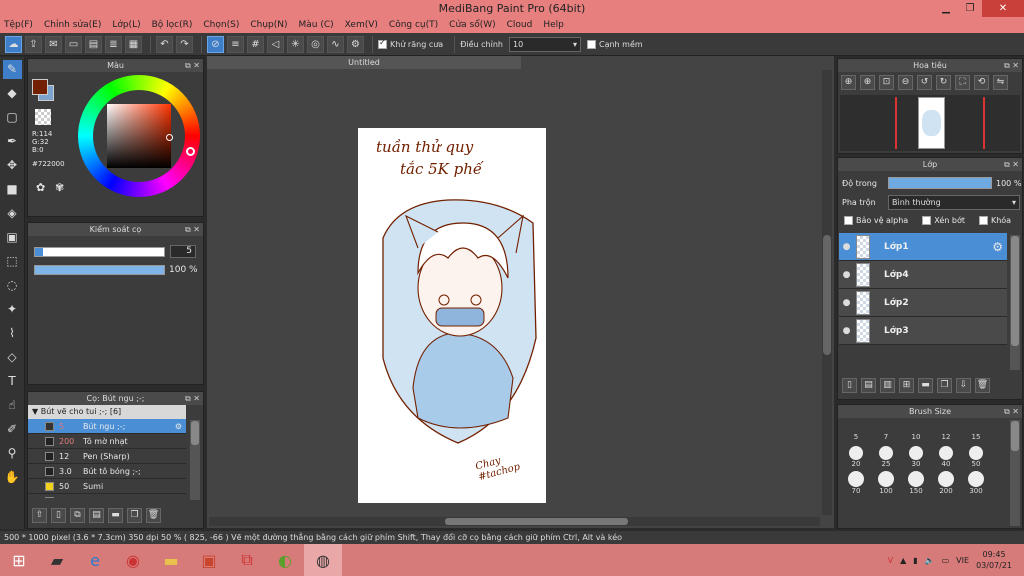 This screenshot has width=1024, height=576. What do you see at coordinates (315, 44) in the screenshot?
I see `concentric-snap-icon: ◎` at bounding box center [315, 44].